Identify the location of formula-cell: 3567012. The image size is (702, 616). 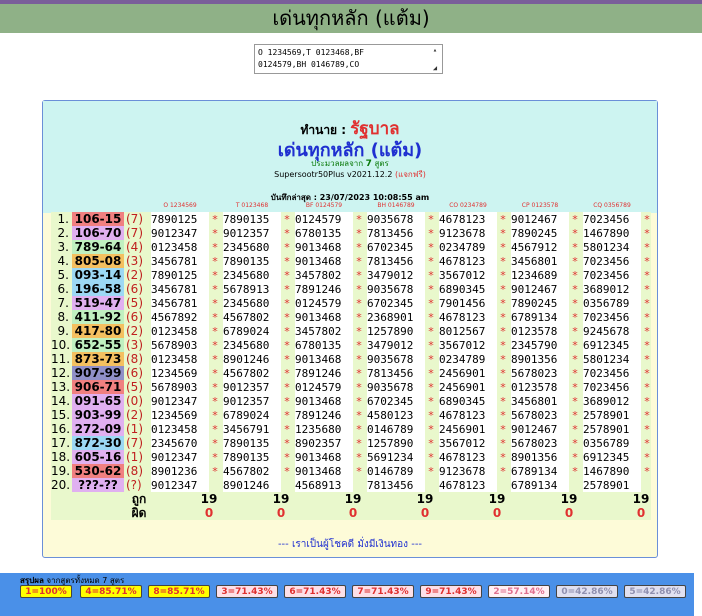
(468, 345).